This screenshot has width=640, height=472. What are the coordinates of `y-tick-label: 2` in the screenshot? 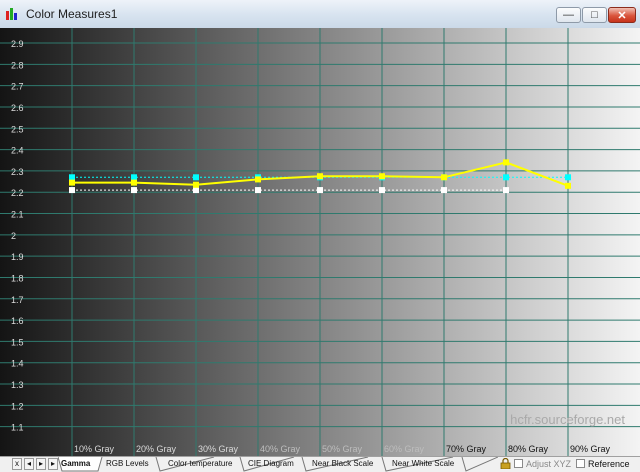 It's located at (13, 236).